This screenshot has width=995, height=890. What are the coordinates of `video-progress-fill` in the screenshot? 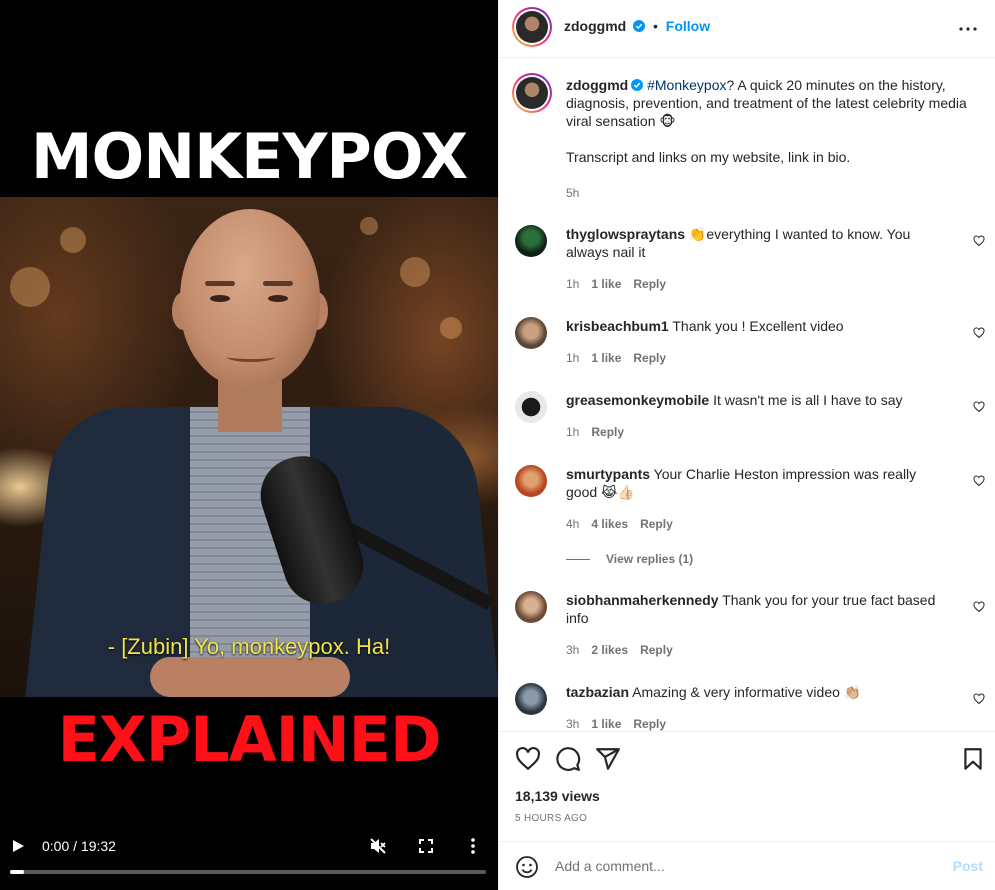 It's located at (17, 872).